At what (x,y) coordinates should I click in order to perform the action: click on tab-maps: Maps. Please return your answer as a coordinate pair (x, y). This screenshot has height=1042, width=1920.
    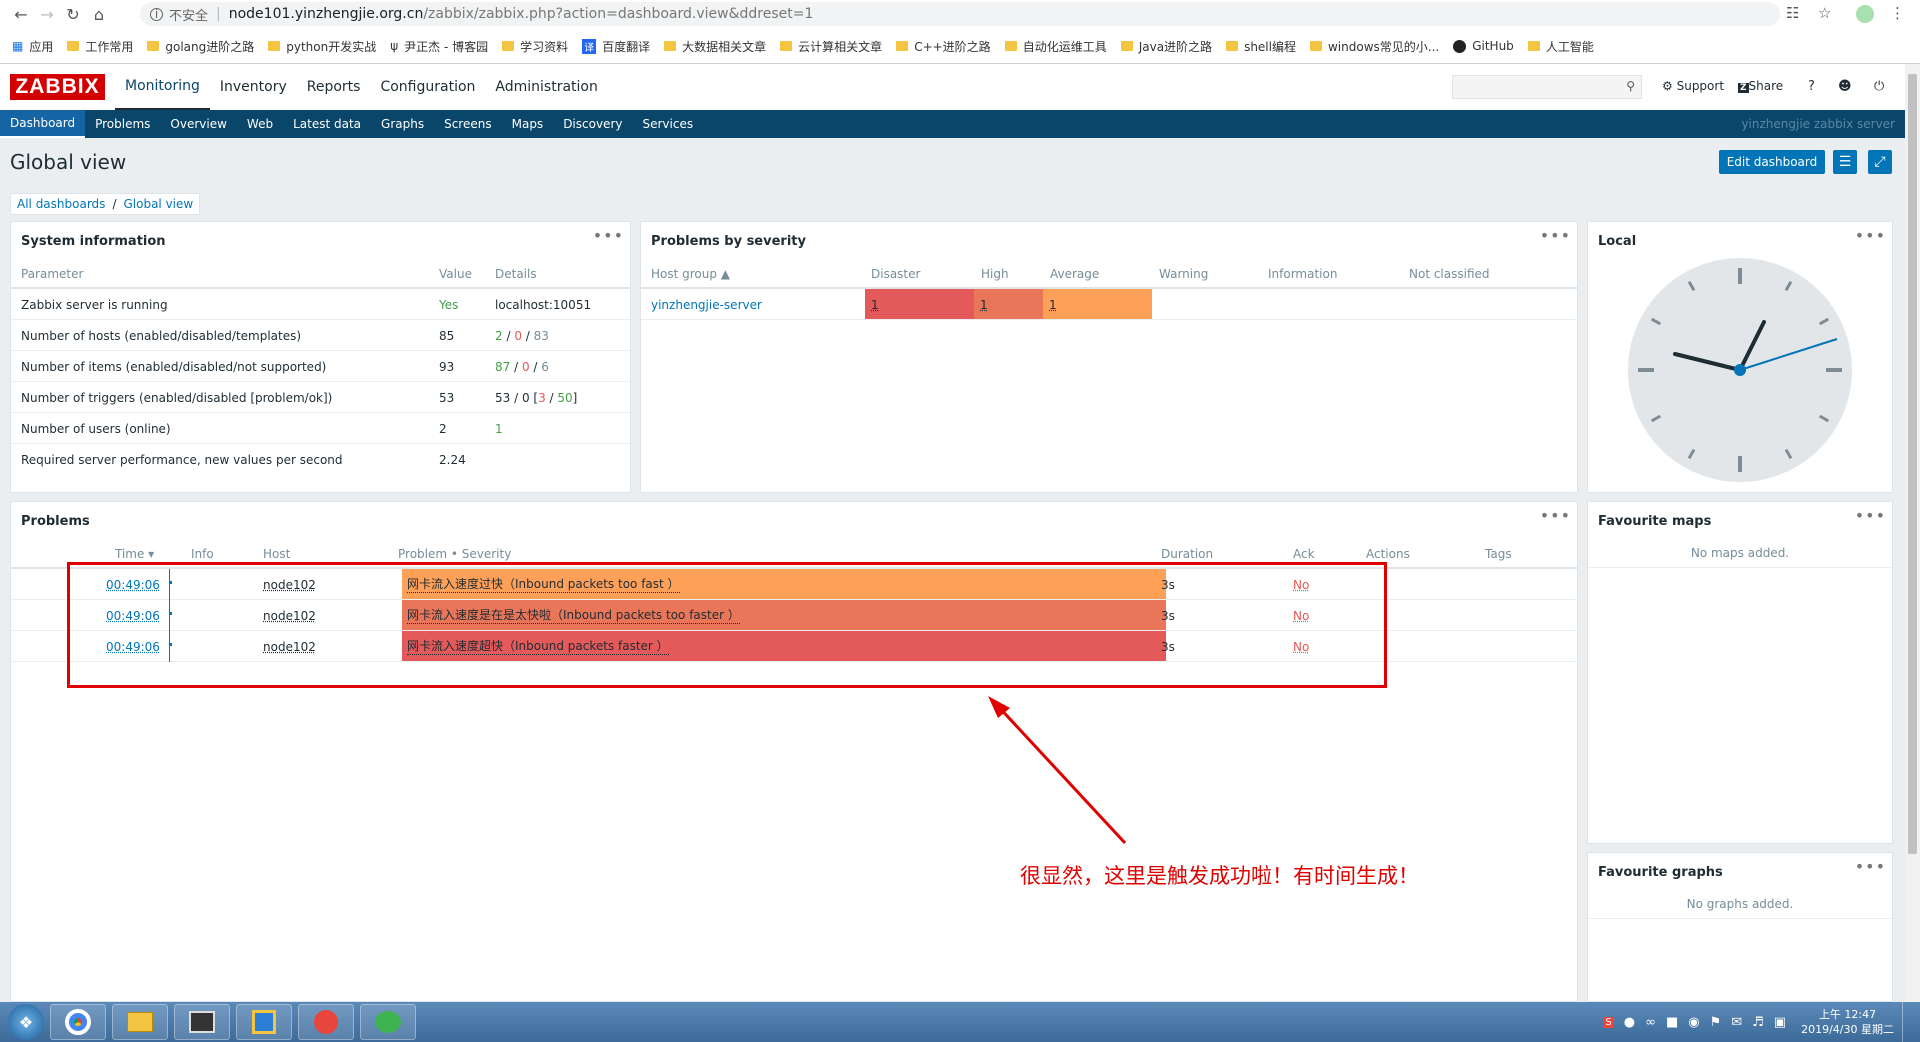
    Looking at the image, I should click on (528, 124).